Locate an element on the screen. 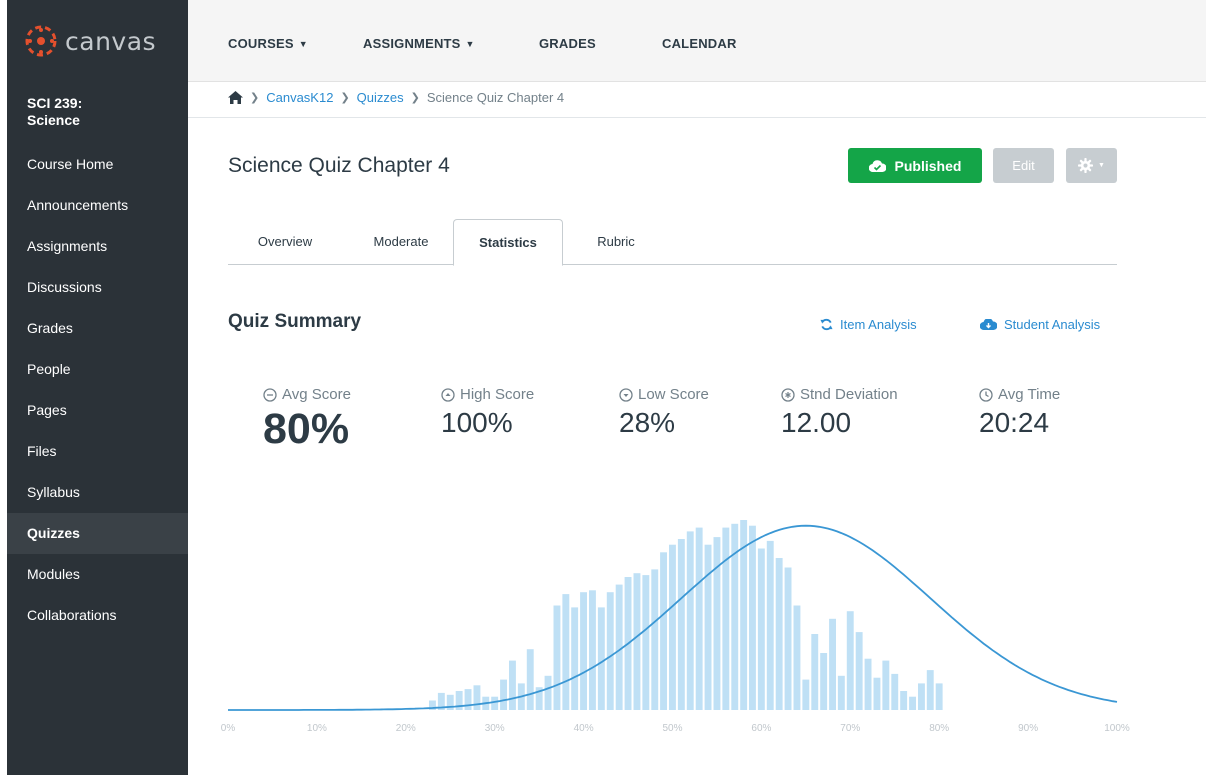 This screenshot has width=1206, height=775. course-title: SCI 239: Science is located at coordinates (54, 112).